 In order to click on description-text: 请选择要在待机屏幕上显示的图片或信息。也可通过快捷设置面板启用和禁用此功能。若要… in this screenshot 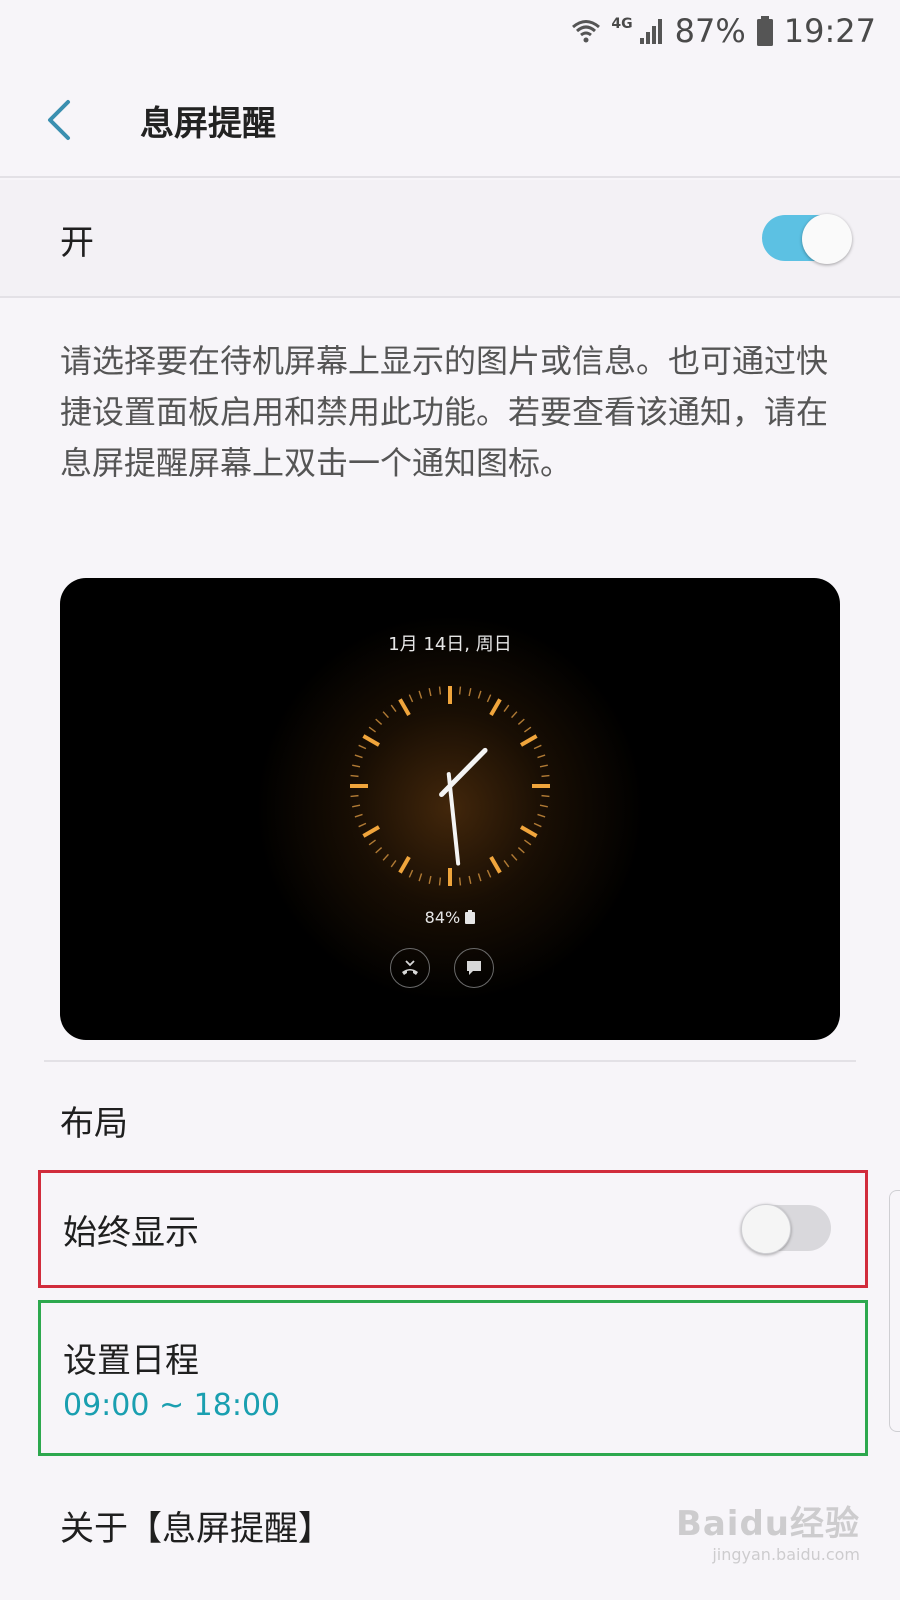, I will do `click(444, 412)`.